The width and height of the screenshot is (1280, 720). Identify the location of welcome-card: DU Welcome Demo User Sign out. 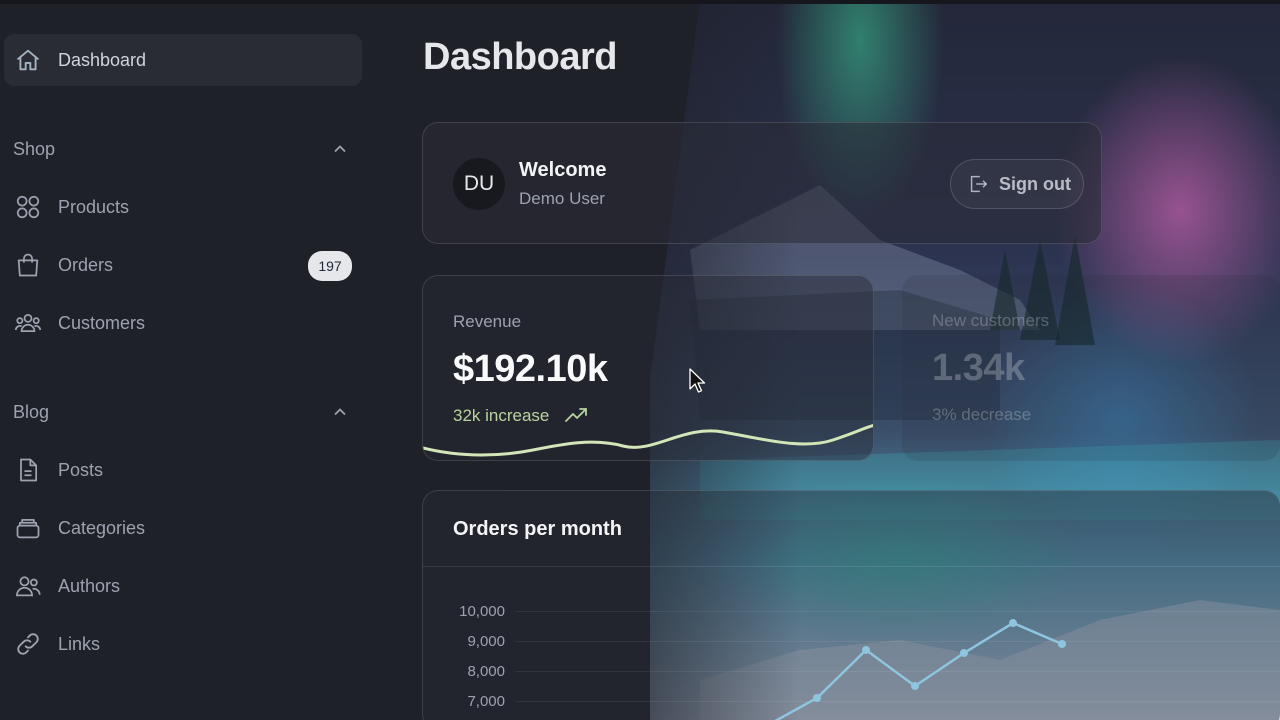
(762, 183).